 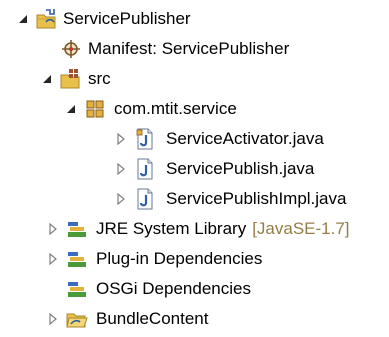 I want to click on java-file-label: ServicePublish.java, so click(x=240, y=168).